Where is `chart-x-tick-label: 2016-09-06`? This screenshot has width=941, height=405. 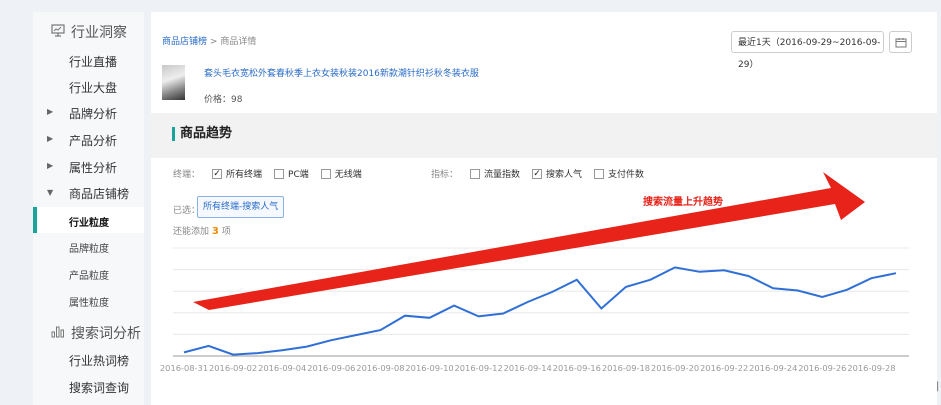
chart-x-tick-label: 2016-09-06 is located at coordinates (331, 368).